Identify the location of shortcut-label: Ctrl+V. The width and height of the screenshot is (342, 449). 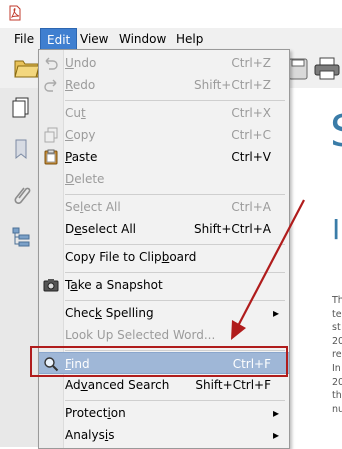
(251, 157).